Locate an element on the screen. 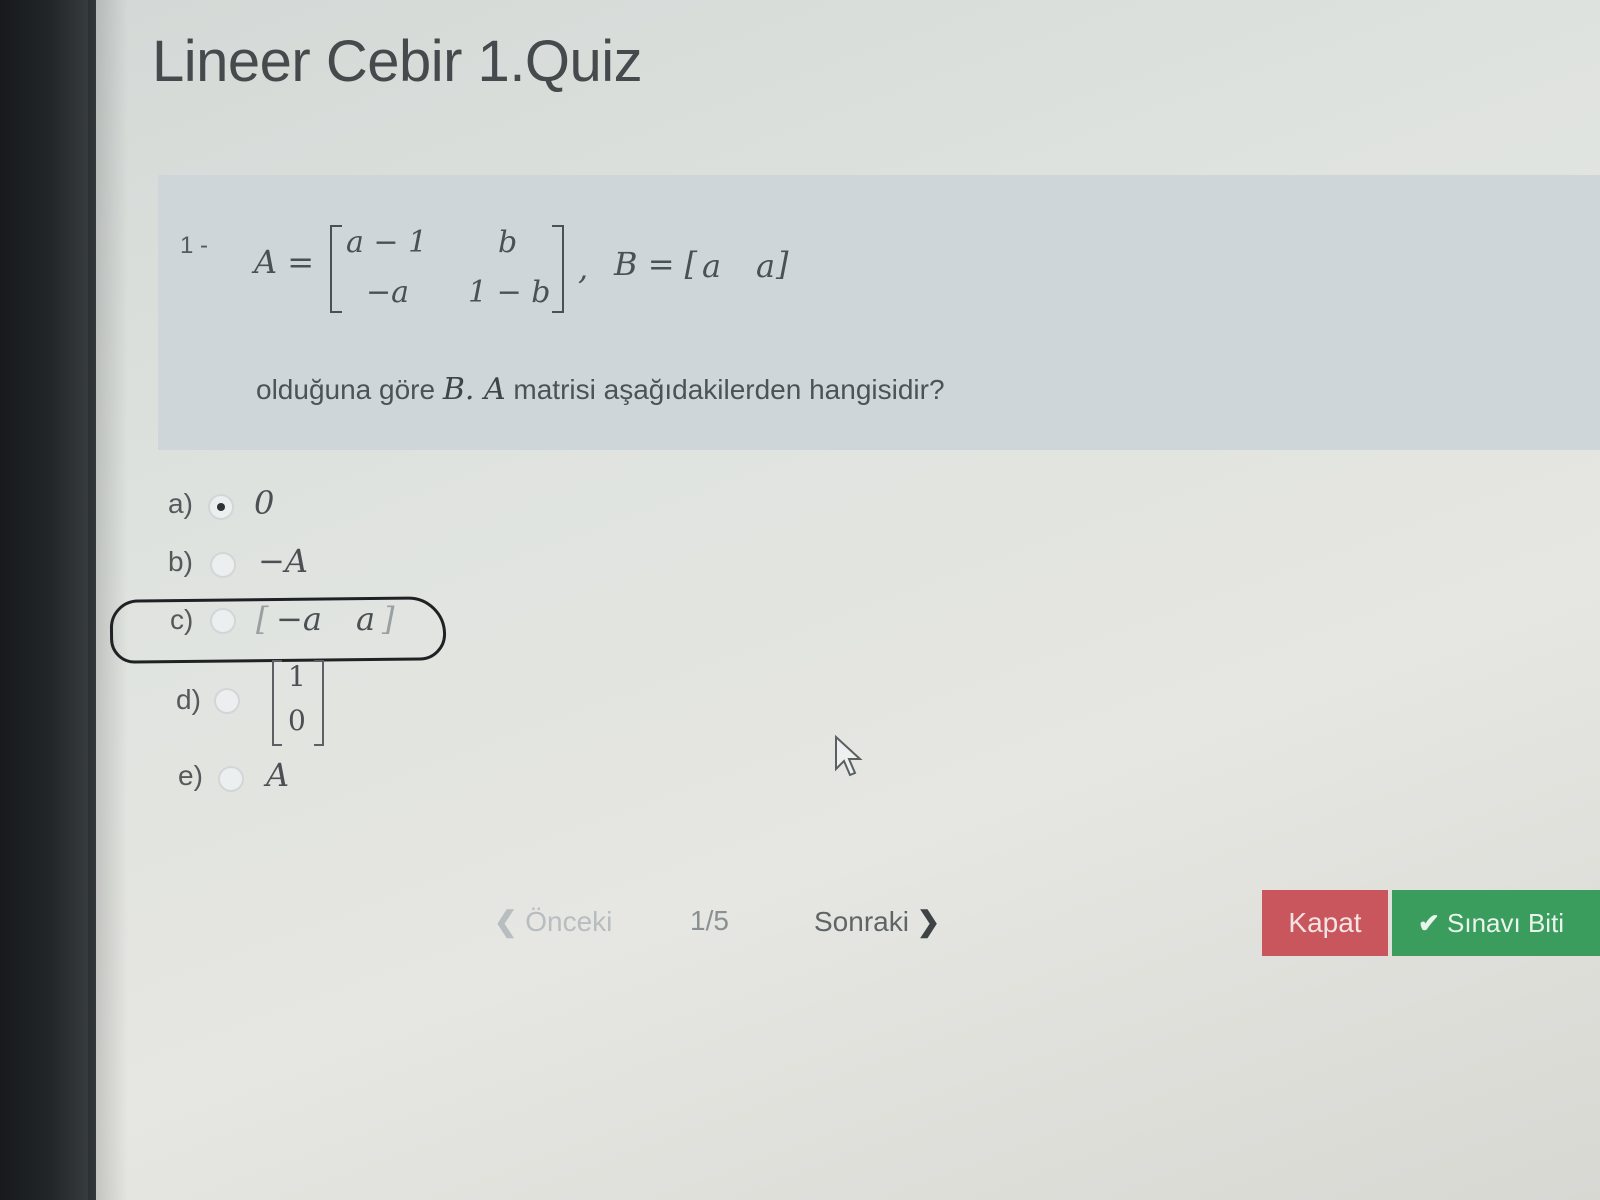  matrix-a-r1c1: a − 1 is located at coordinates (387, 242).